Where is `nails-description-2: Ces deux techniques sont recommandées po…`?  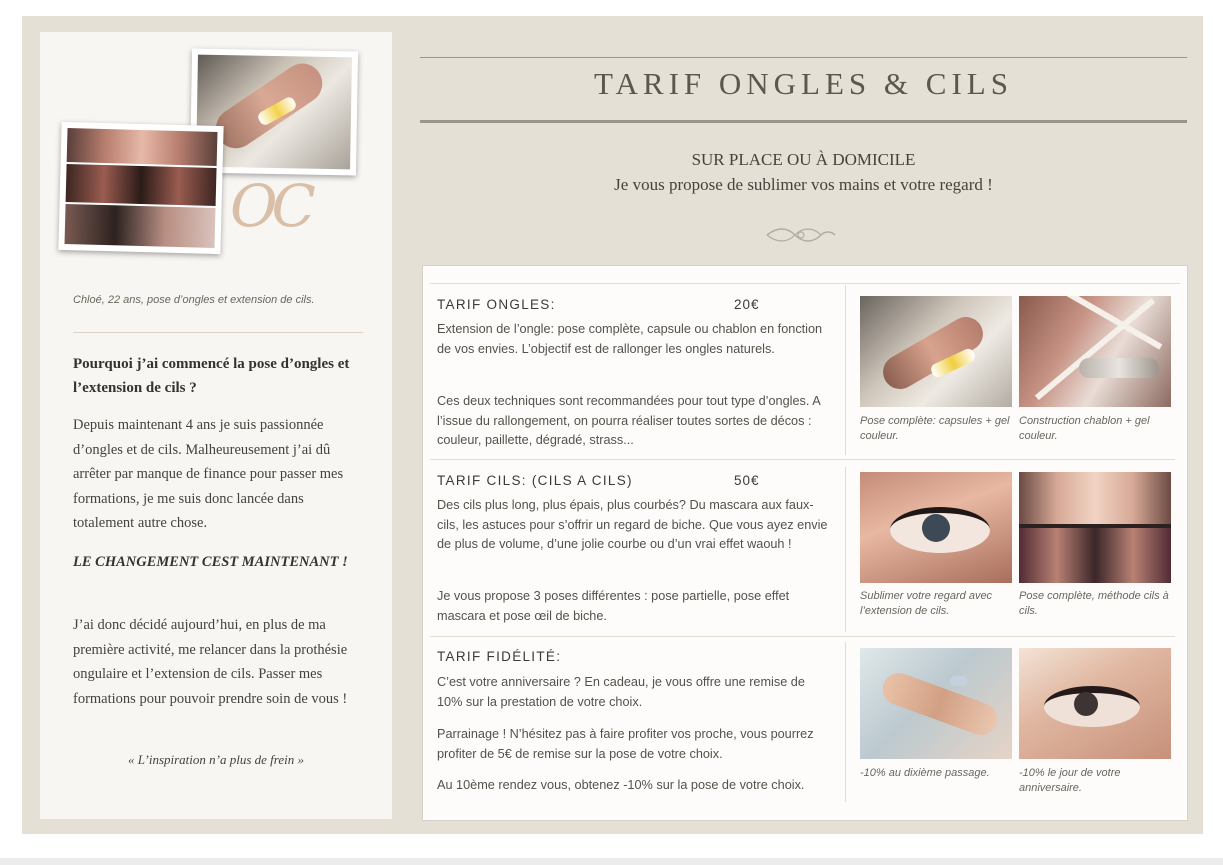 nails-description-2: Ces deux techniques sont recommandées po… is located at coordinates (628, 420).